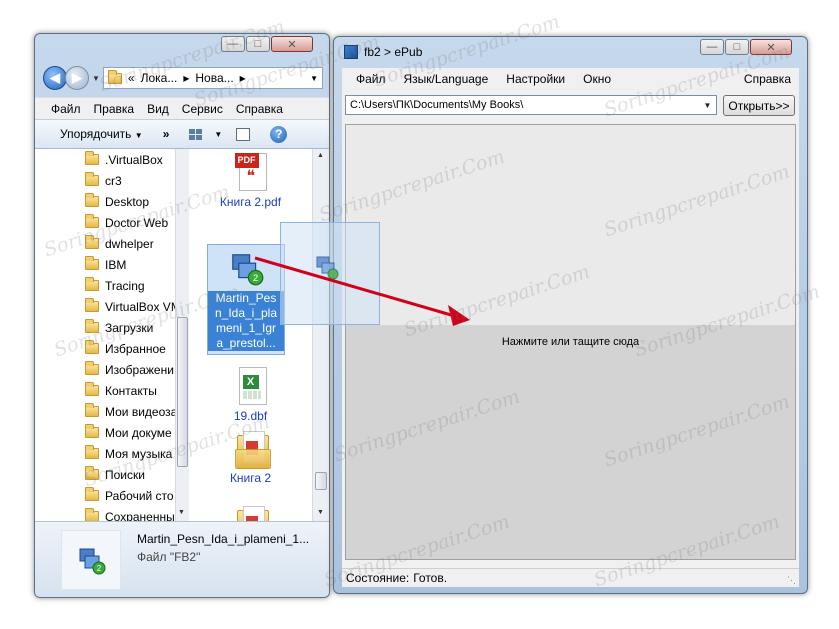  Describe the element at coordinates (243, 134) in the screenshot. I see `preview-pane-button` at that location.